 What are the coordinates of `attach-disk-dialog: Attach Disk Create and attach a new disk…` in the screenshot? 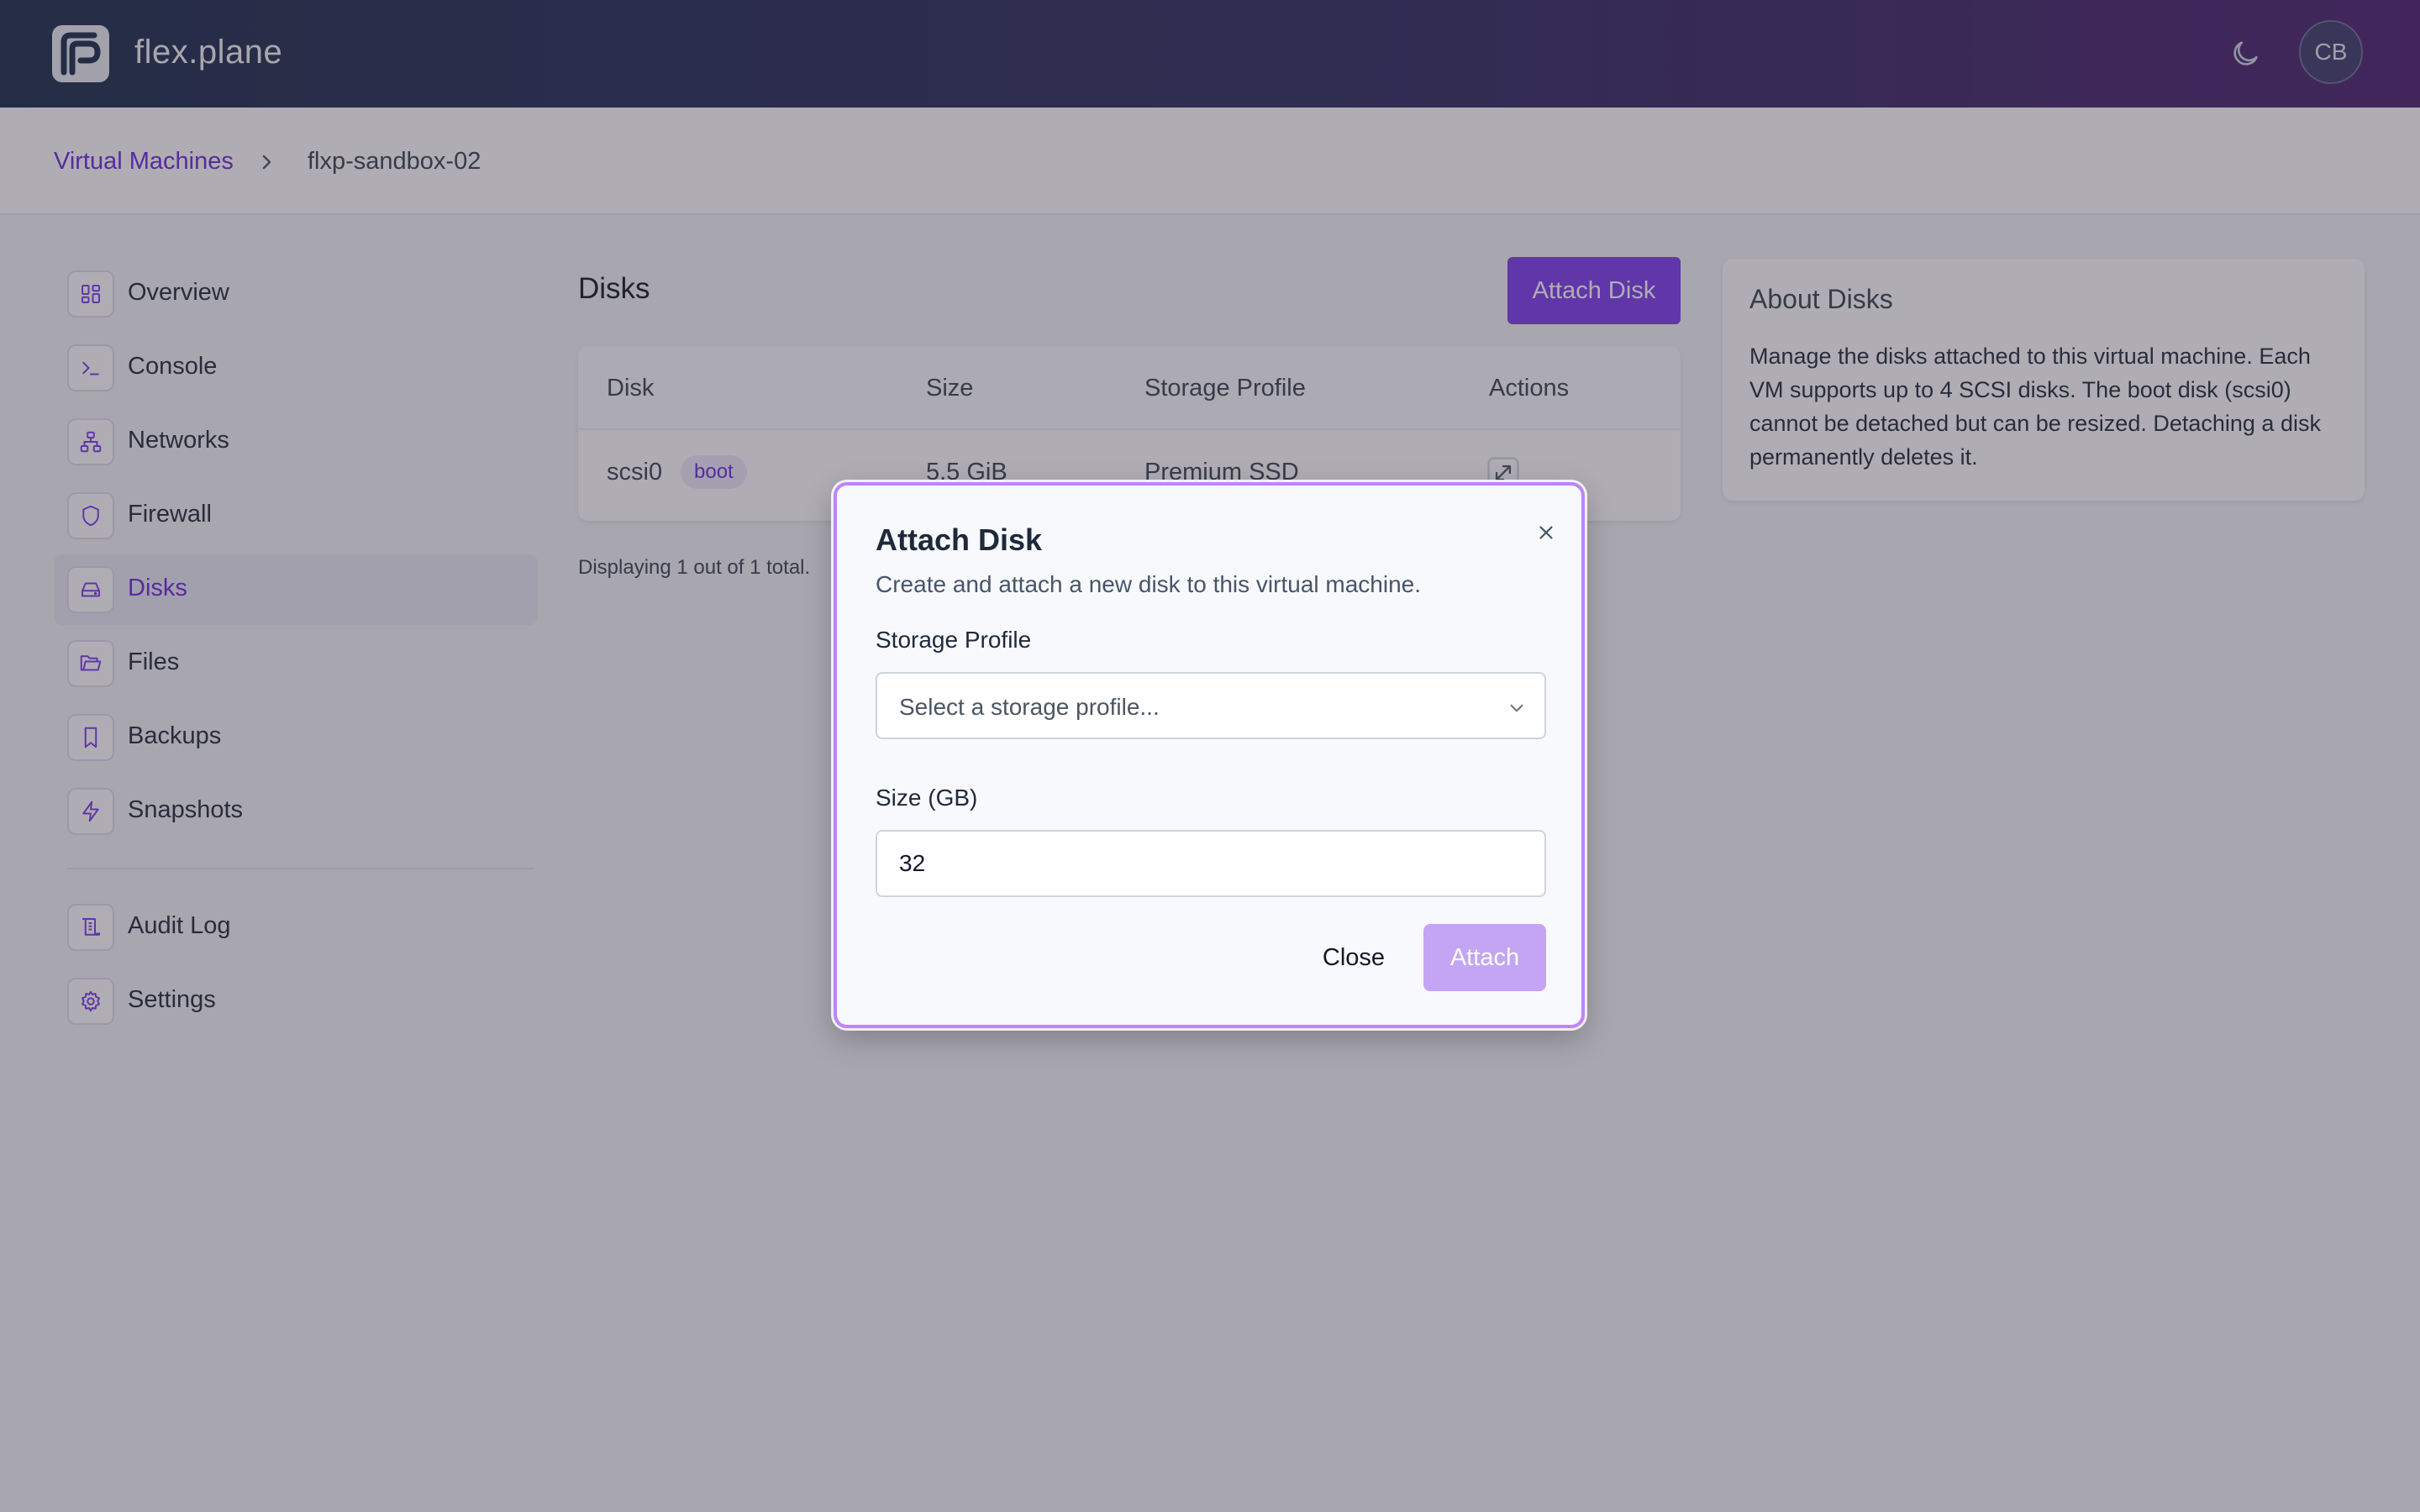 It's located at (1209, 755).